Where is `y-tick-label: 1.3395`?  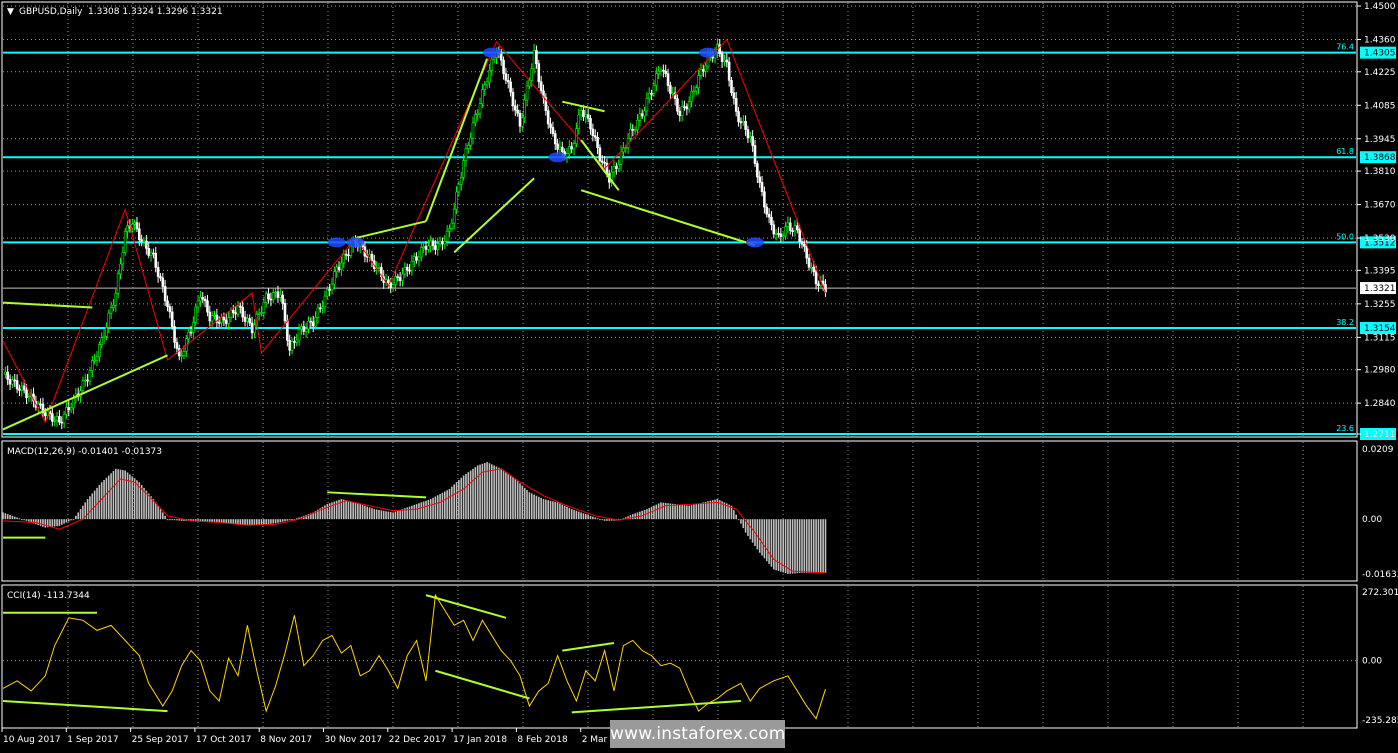 y-tick-label: 1.3395 is located at coordinates (1380, 271).